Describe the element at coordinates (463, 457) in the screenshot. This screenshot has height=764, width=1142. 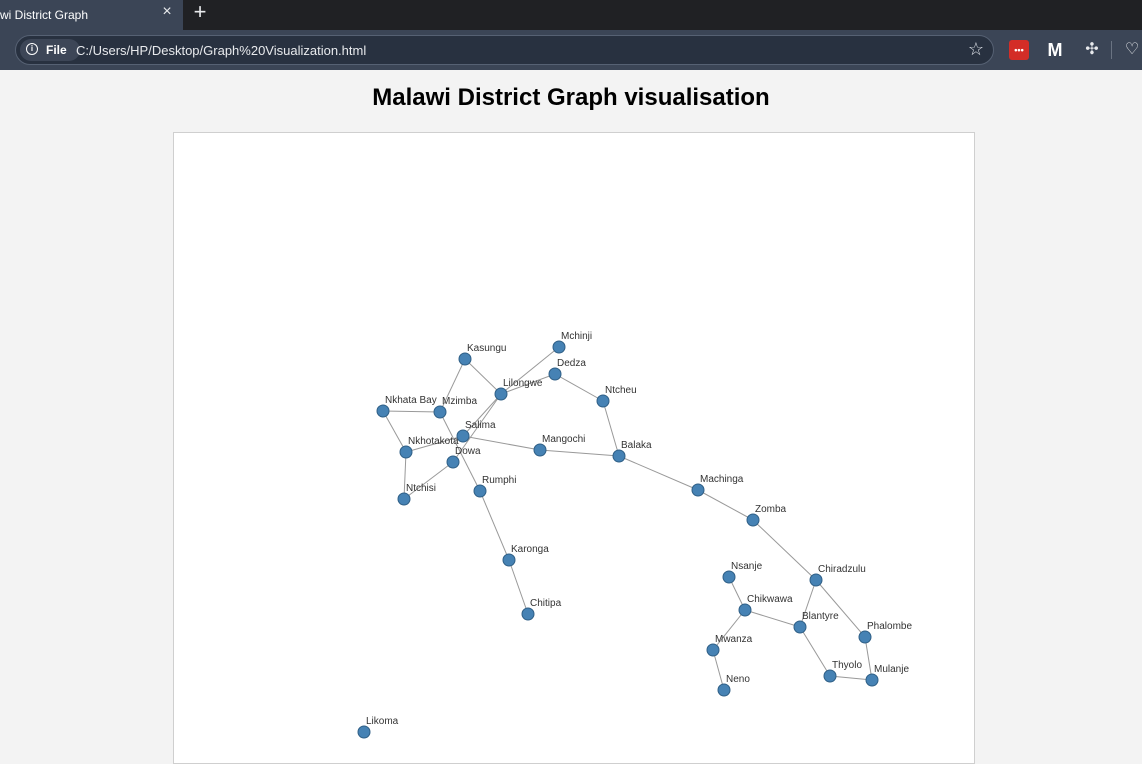
I see `node-dowa: Dowa` at that location.